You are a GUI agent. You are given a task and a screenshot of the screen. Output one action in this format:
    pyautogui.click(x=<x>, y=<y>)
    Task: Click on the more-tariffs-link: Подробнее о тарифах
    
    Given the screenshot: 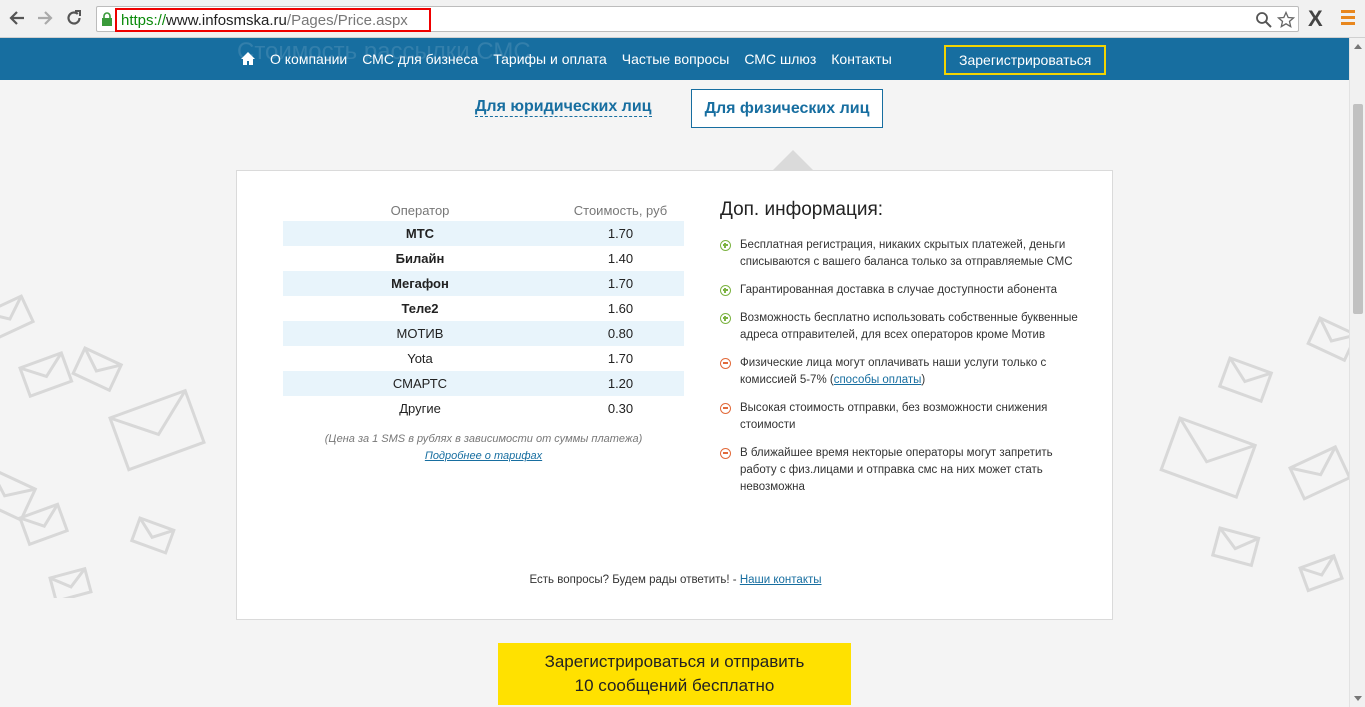 What is the action you would take?
    pyautogui.click(x=483, y=456)
    